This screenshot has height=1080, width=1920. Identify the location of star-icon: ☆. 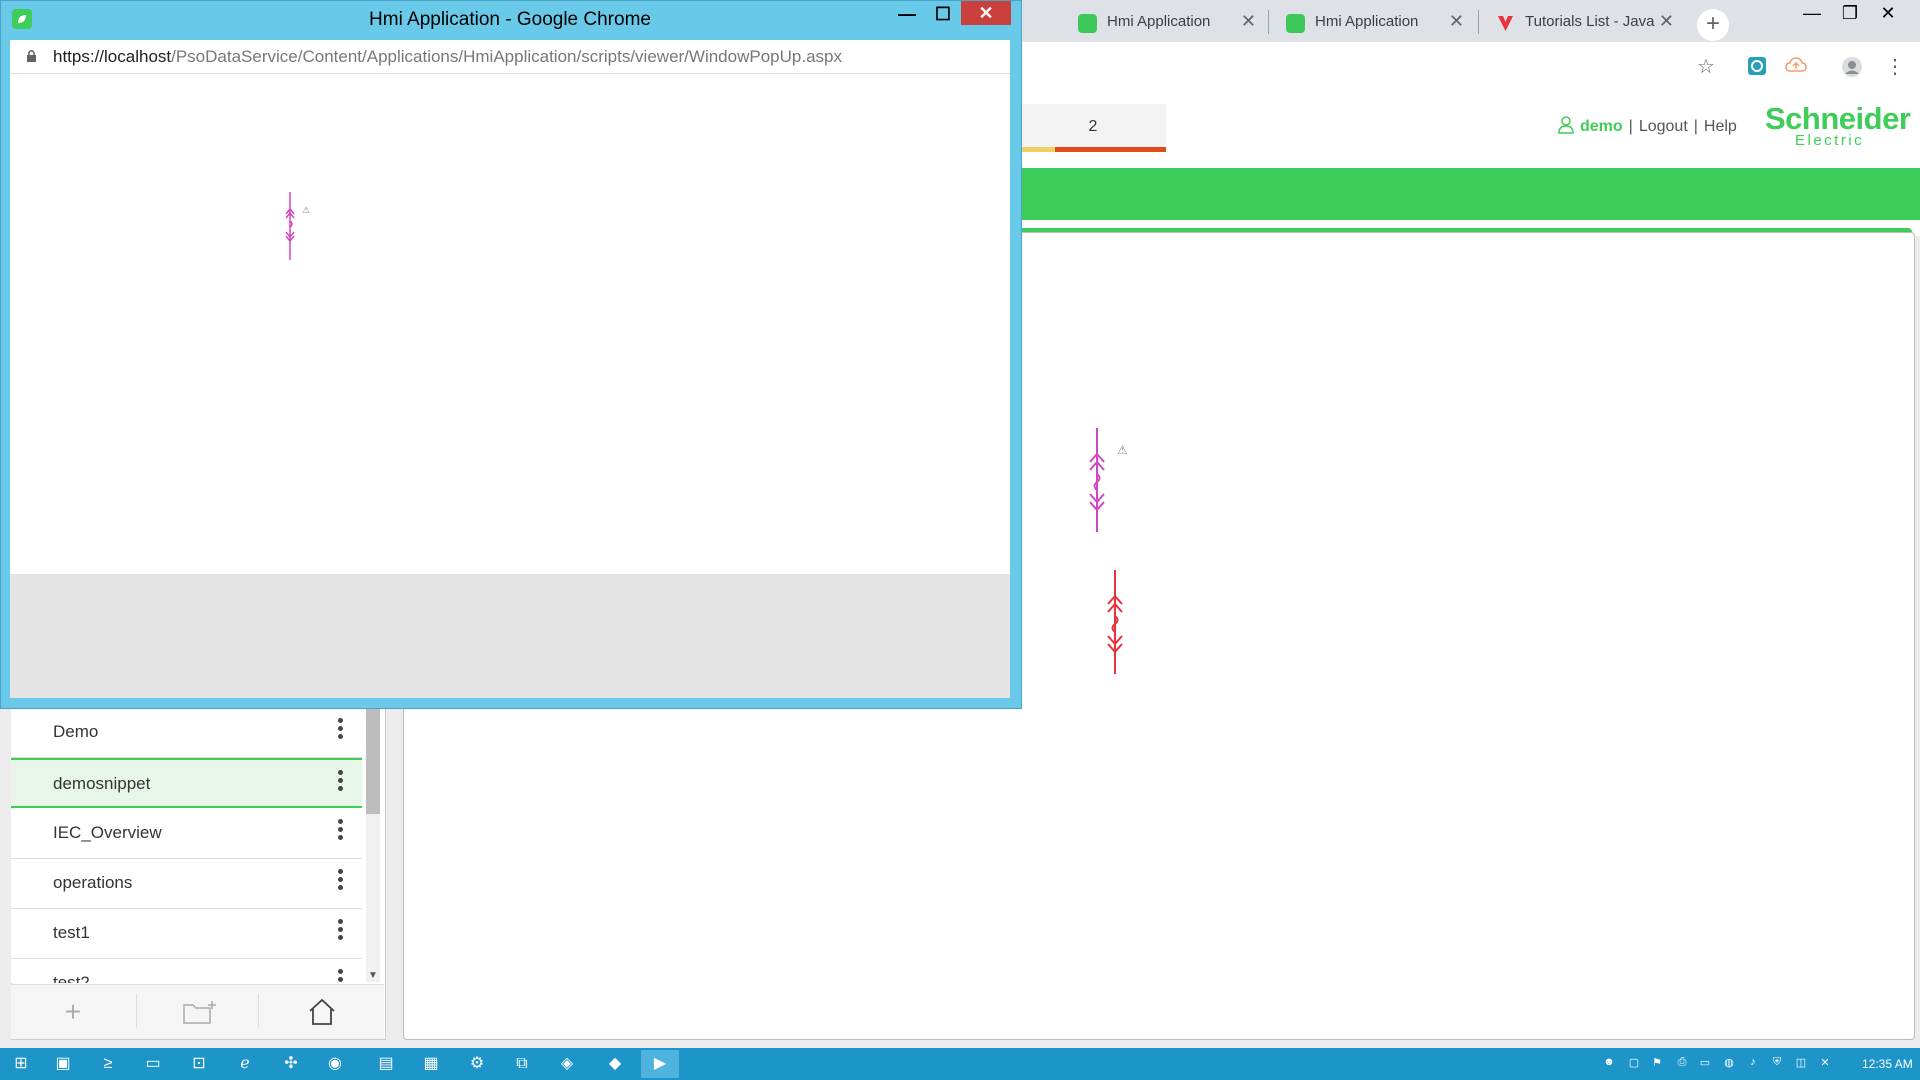
(1706, 67).